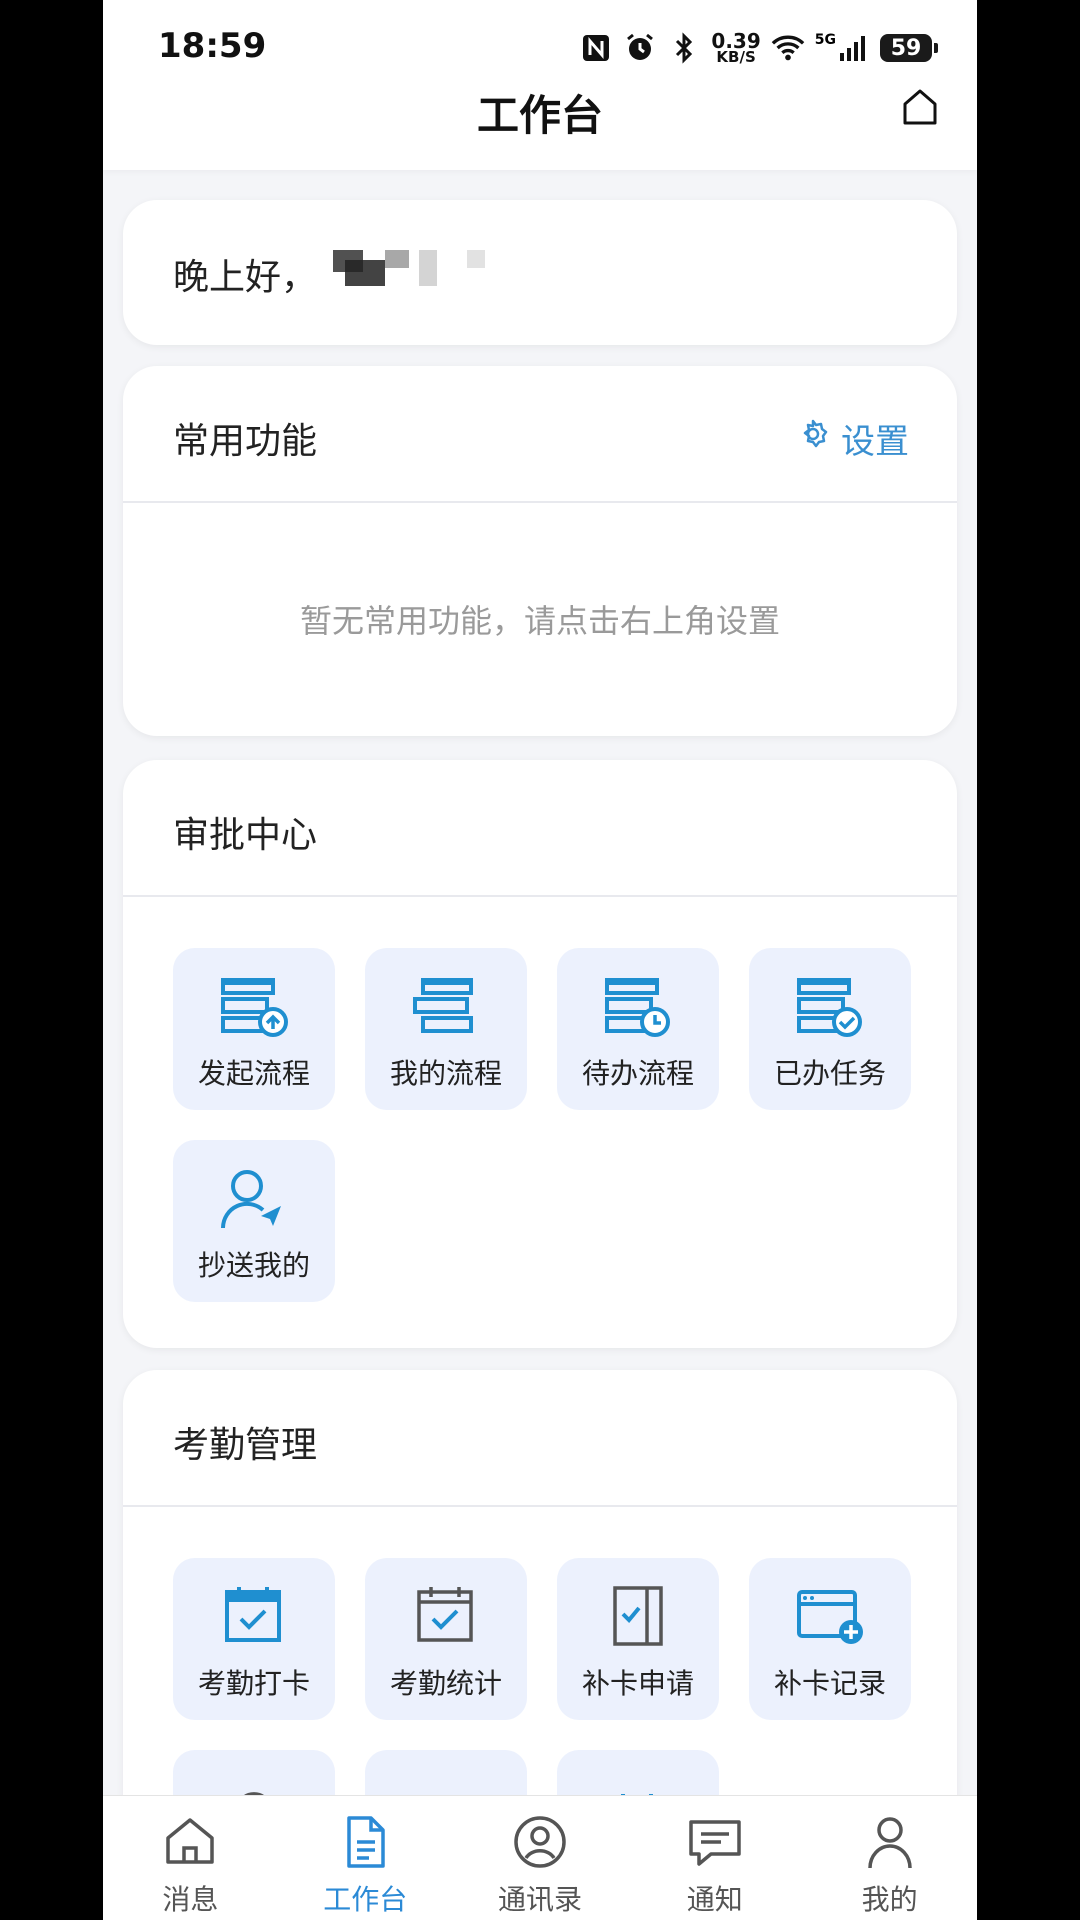  Describe the element at coordinates (825, 40) in the screenshot. I see `network-type: 5G` at that location.